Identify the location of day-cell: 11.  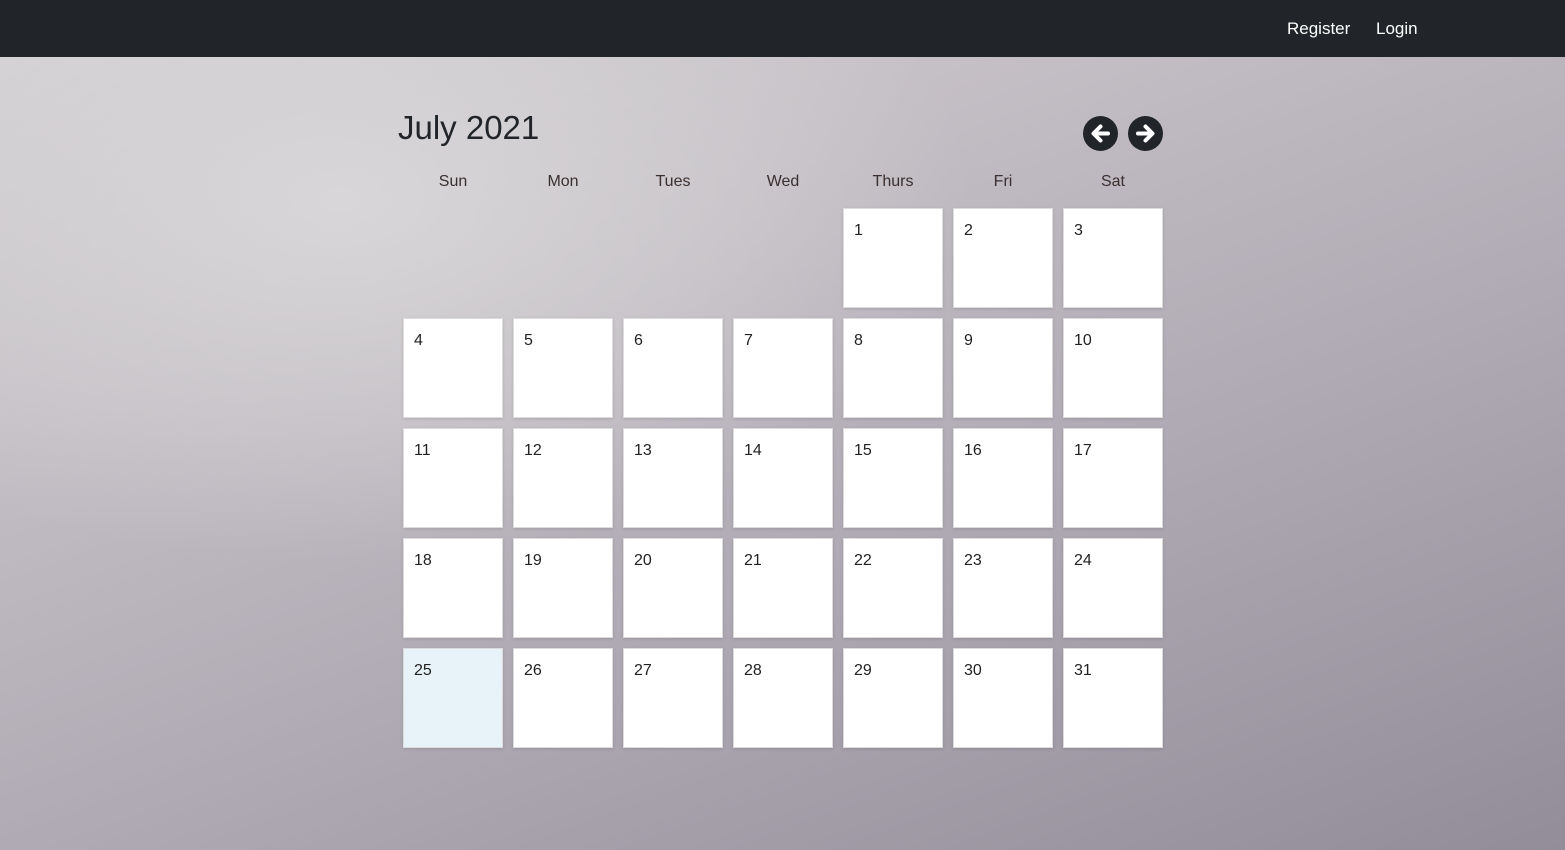
(453, 478).